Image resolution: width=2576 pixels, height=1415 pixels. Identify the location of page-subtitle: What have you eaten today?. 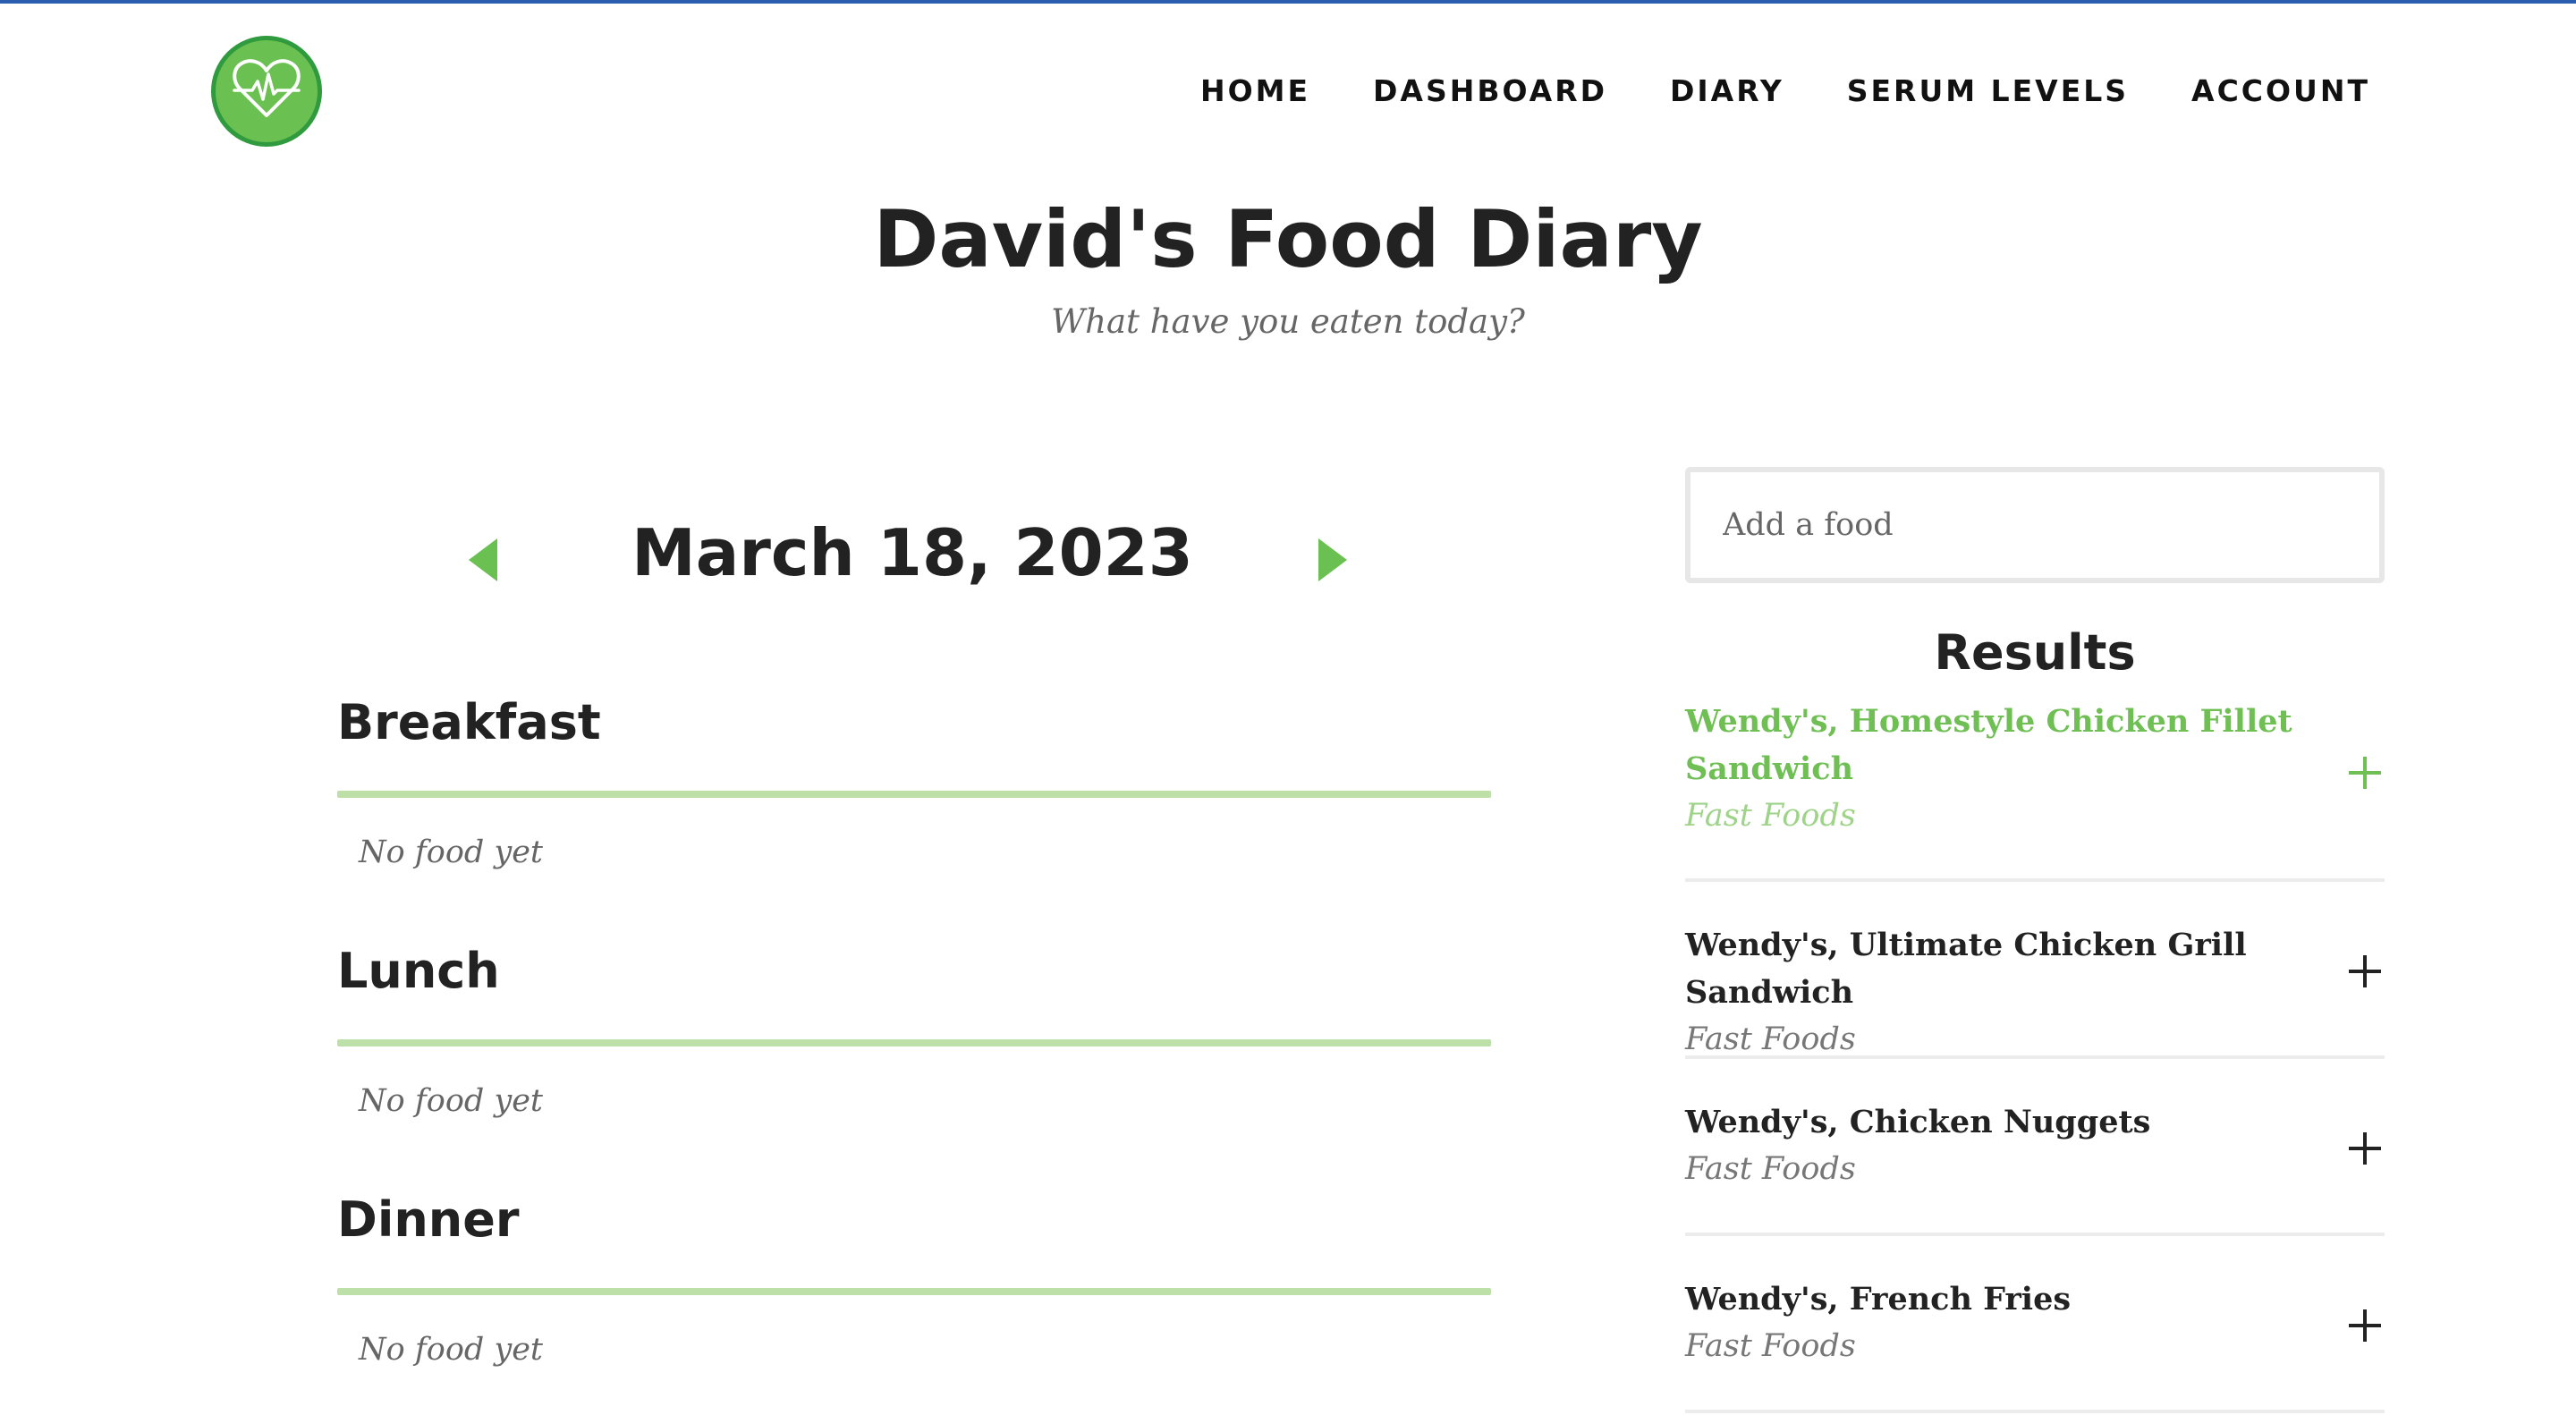
(1288, 322).